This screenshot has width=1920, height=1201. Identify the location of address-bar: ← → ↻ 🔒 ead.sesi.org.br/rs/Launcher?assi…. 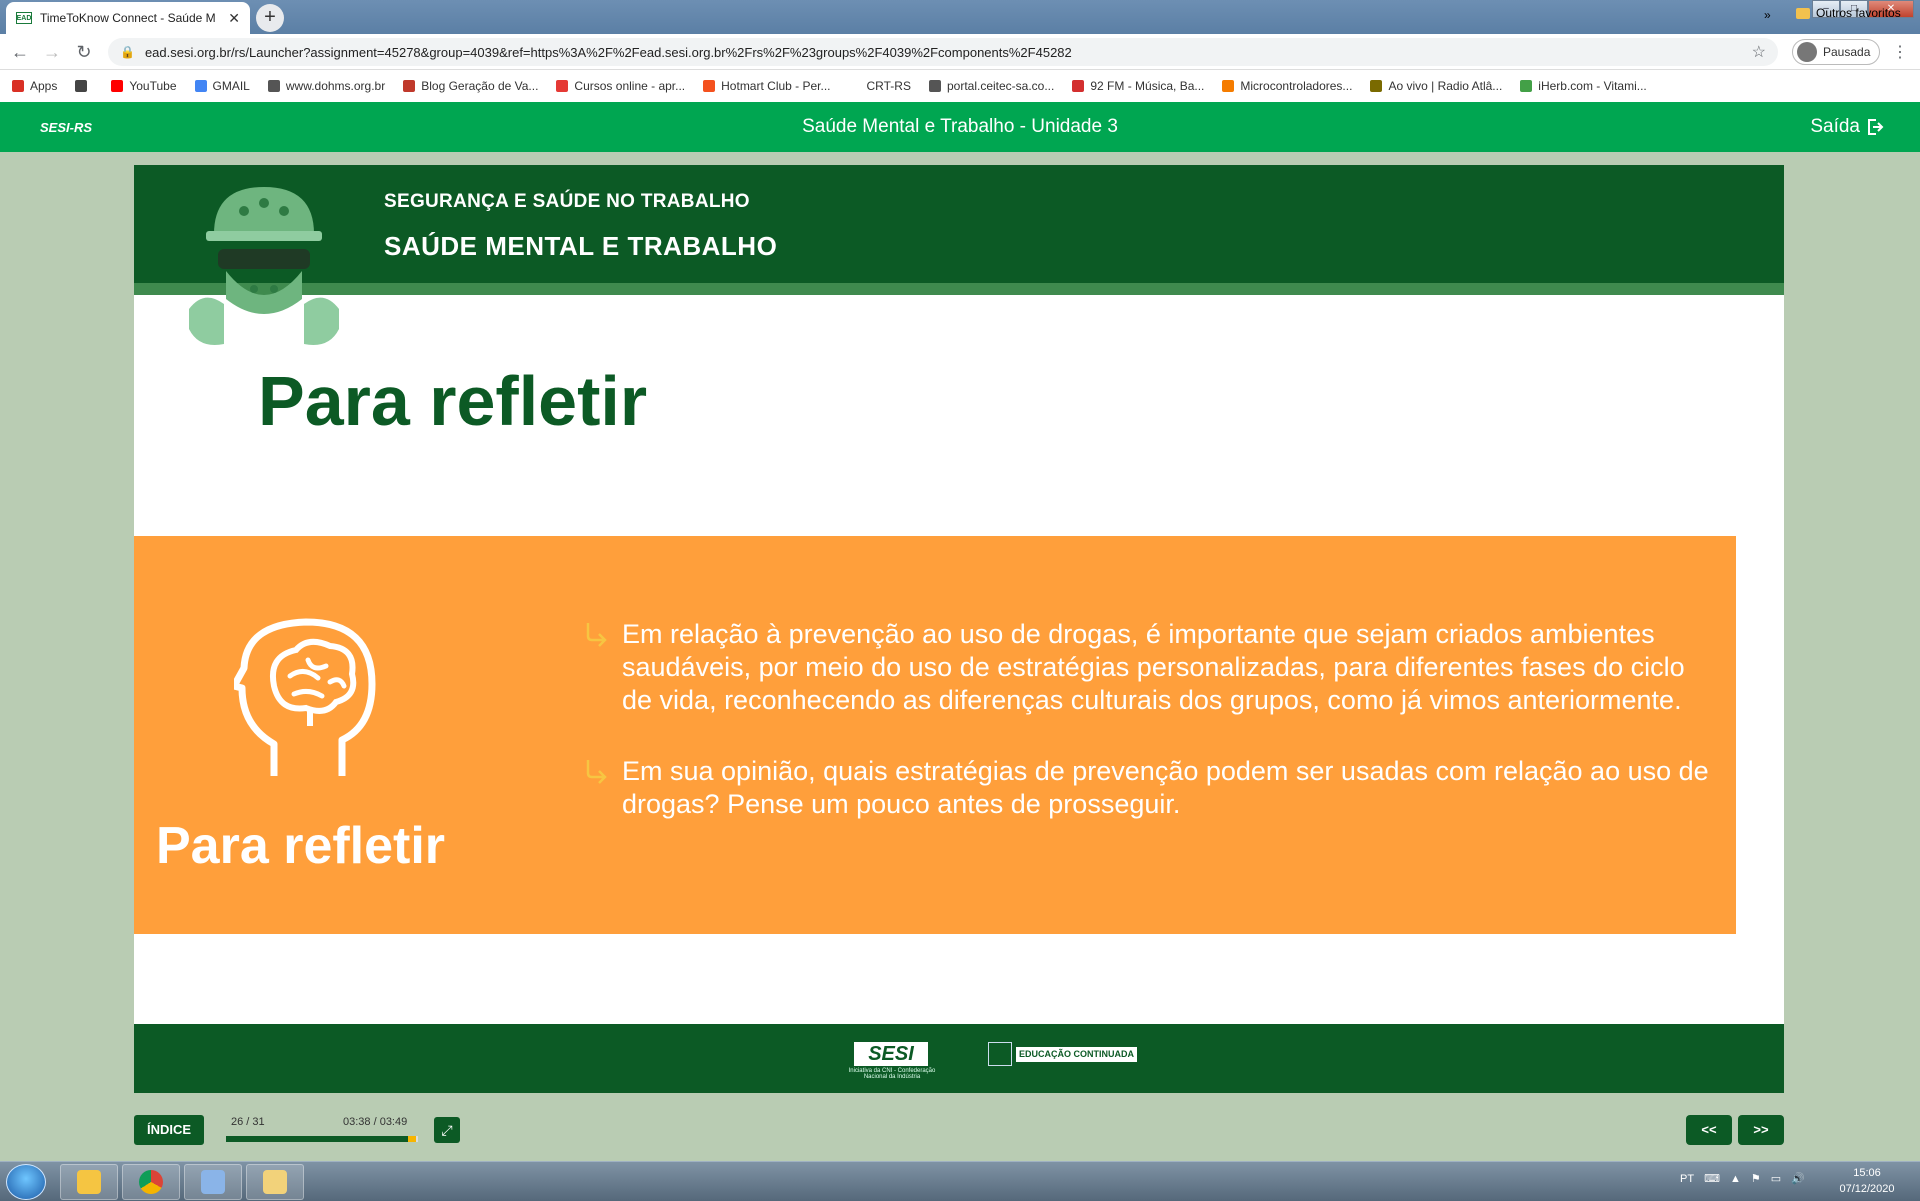
(960, 52).